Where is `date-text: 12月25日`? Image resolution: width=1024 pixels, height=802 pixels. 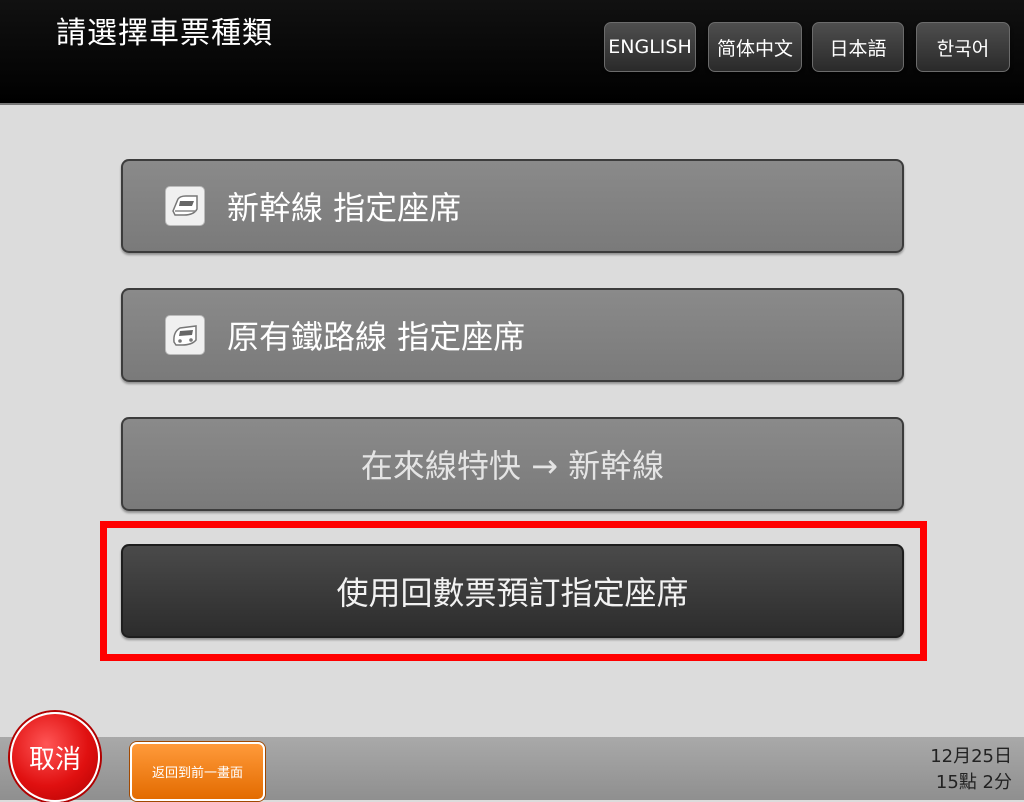
date-text: 12月25日 is located at coordinates (971, 756).